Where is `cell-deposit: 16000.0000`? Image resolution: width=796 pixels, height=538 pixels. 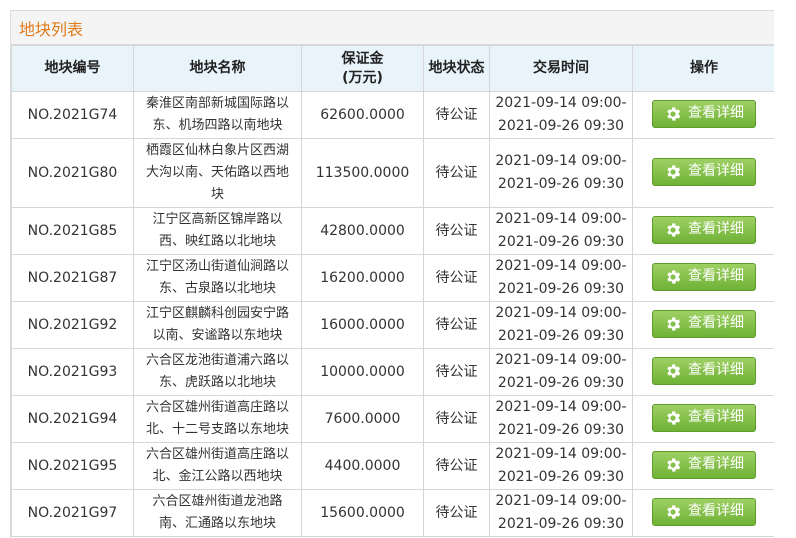 cell-deposit: 16000.0000 is located at coordinates (362, 325).